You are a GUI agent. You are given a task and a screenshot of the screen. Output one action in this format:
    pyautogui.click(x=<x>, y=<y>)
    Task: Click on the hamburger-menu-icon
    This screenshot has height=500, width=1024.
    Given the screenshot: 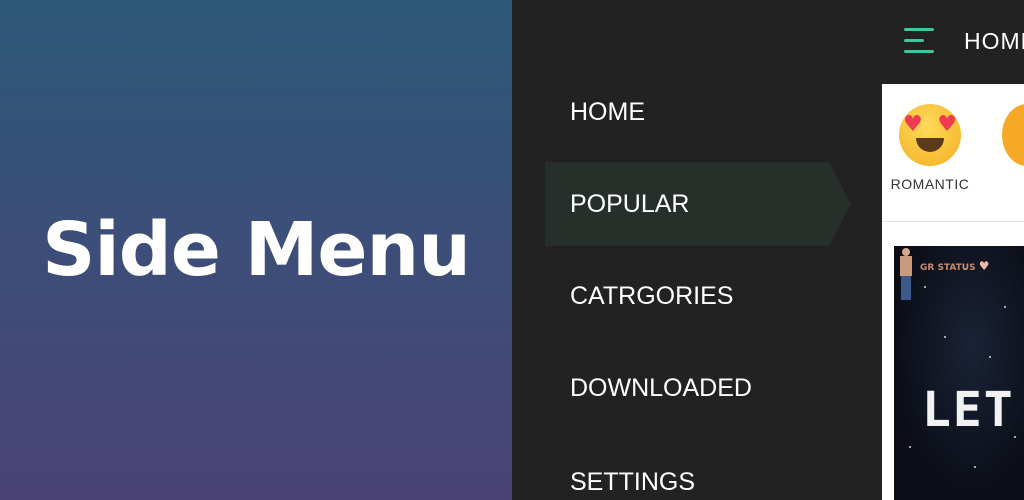 What is the action you would take?
    pyautogui.click(x=919, y=41)
    